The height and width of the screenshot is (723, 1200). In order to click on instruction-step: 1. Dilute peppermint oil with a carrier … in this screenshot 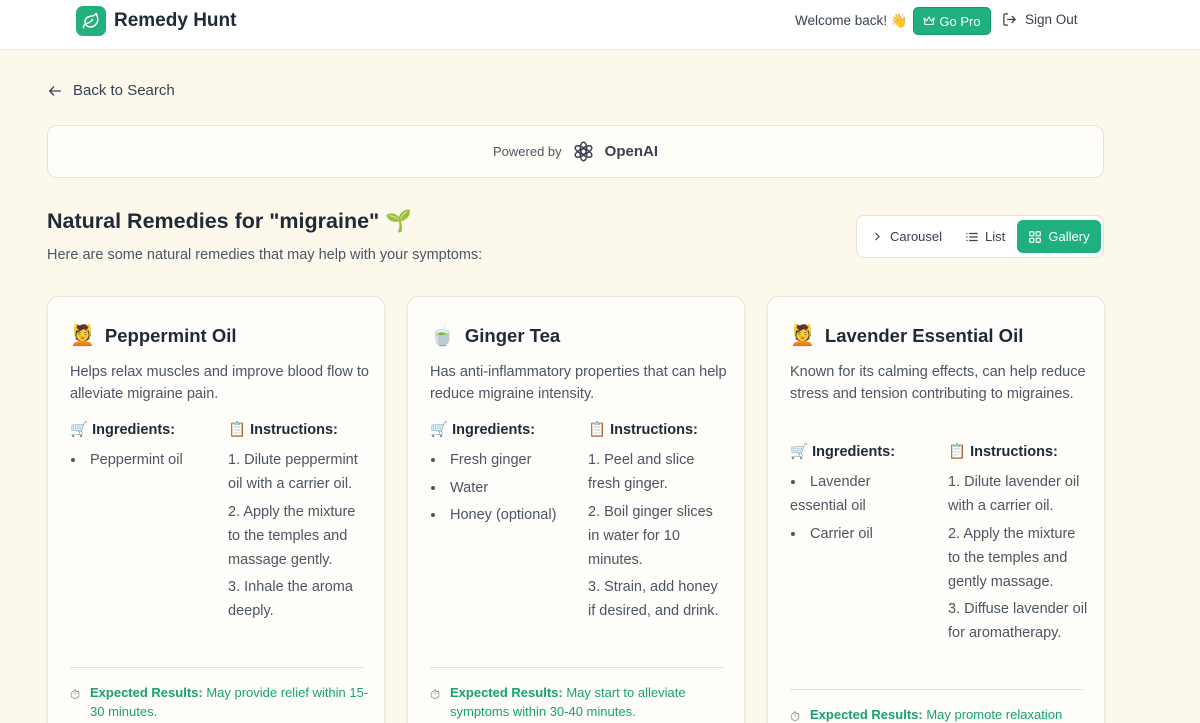, I will do `click(293, 472)`.